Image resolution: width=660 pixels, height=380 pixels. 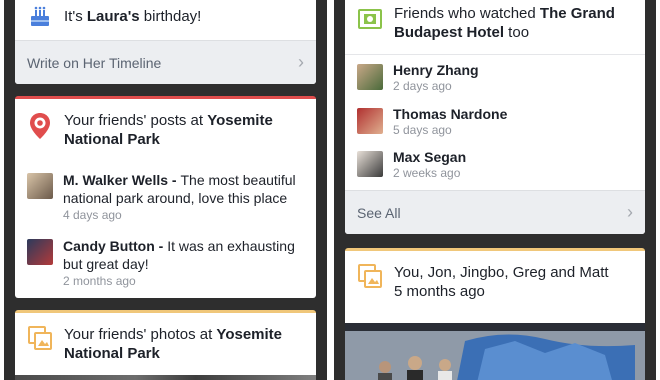 What do you see at coordinates (370, 19) in the screenshot?
I see `movie-icon` at bounding box center [370, 19].